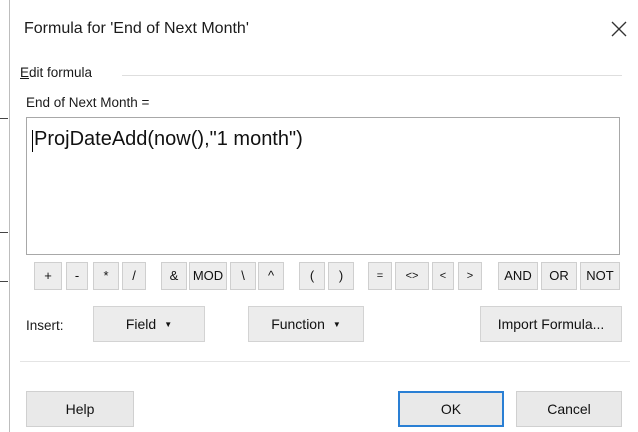 The height and width of the screenshot is (432, 638). I want to click on int-divide-operator-button: \, so click(243, 276).